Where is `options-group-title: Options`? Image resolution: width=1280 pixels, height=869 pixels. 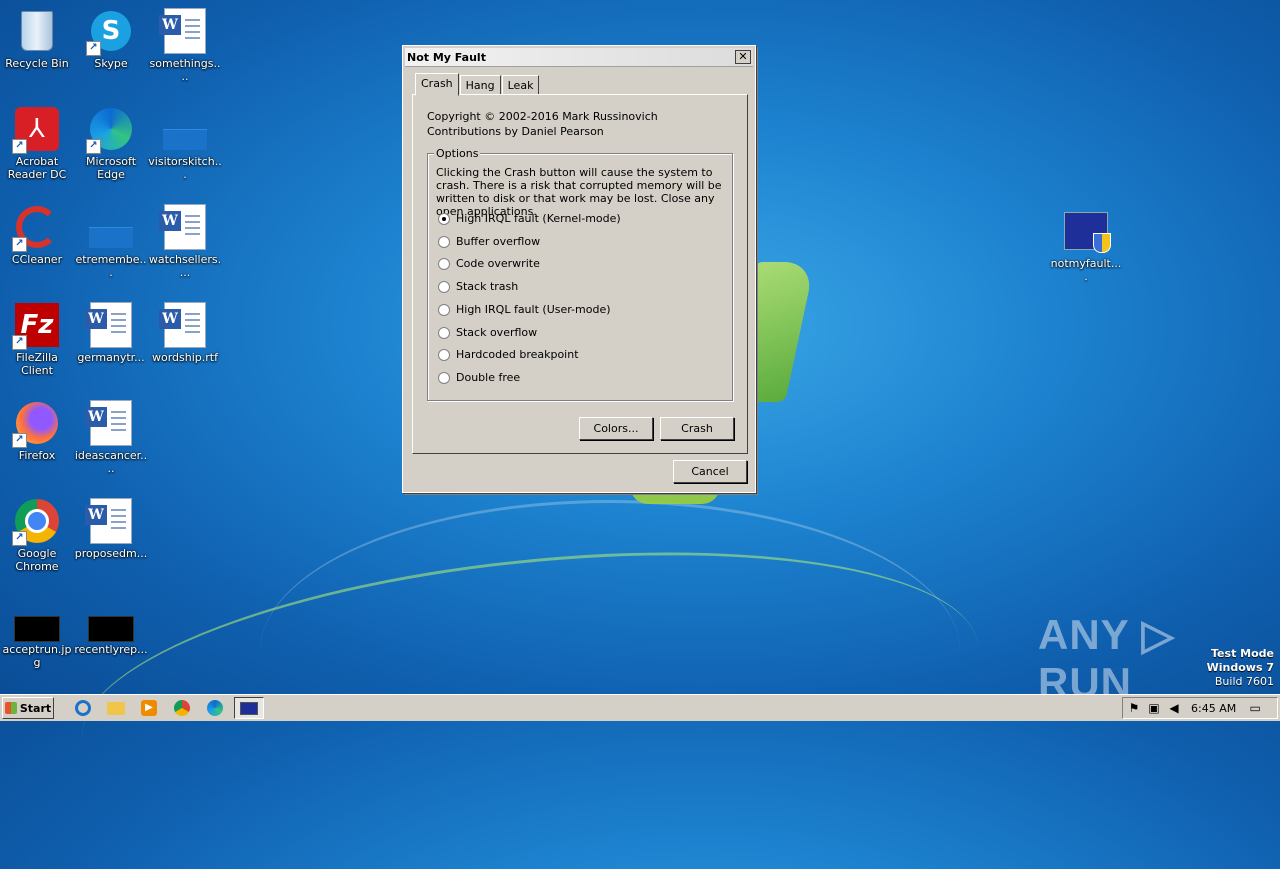 options-group-title: Options is located at coordinates (457, 153).